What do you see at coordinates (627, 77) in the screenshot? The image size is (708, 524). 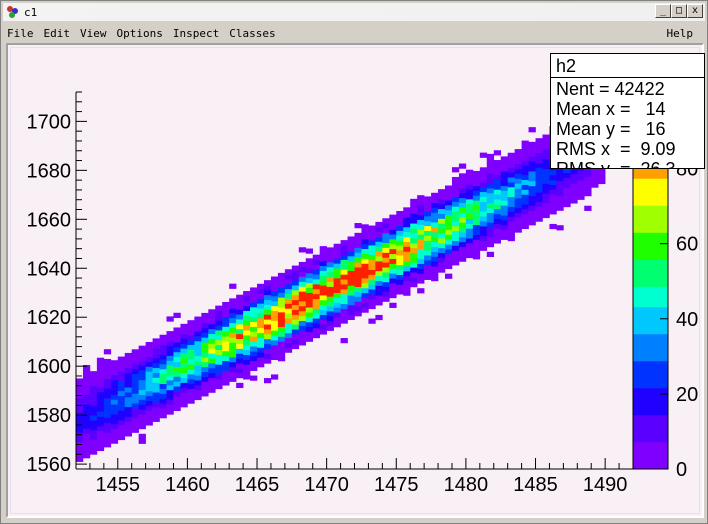 I see `stats-separator` at bounding box center [627, 77].